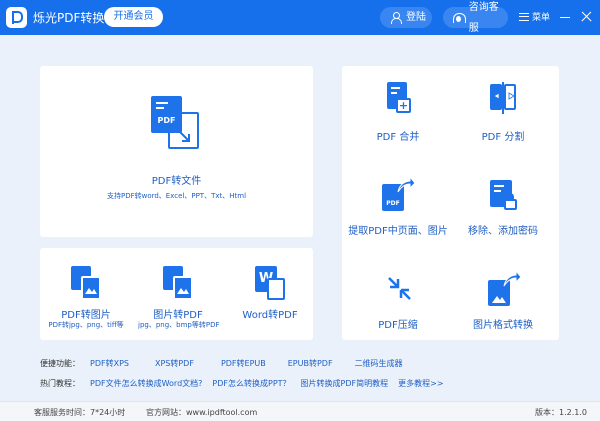 This screenshot has width=600, height=421. What do you see at coordinates (524, 16) in the screenshot?
I see `menu-icon` at bounding box center [524, 16].